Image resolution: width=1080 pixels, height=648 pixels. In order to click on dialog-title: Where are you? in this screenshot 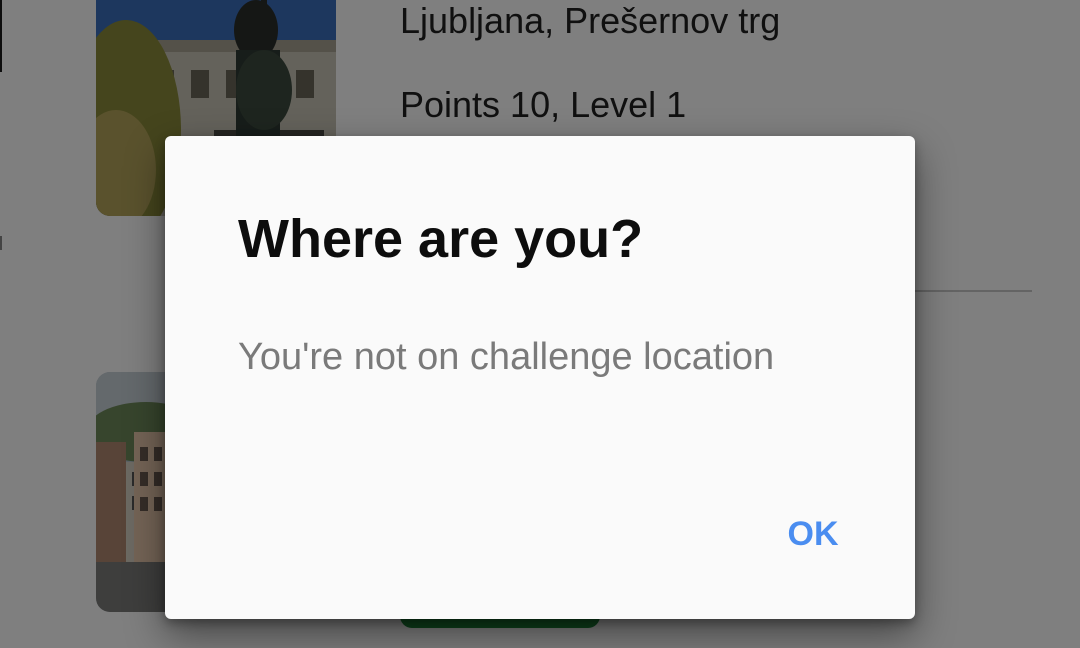, I will do `click(441, 239)`.